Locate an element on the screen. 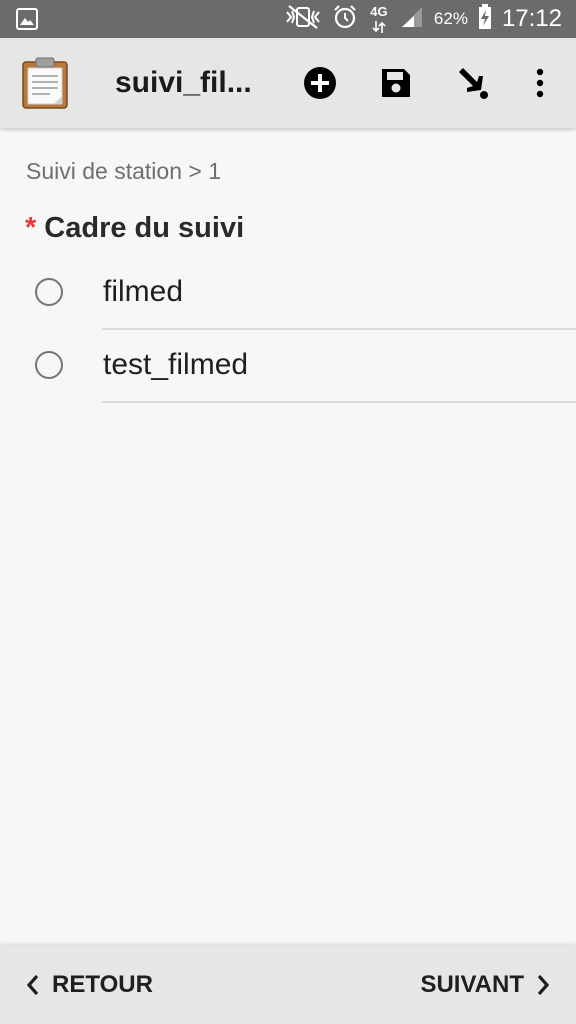 The image size is (576, 1024). clock: 17:12 is located at coordinates (531, 18).